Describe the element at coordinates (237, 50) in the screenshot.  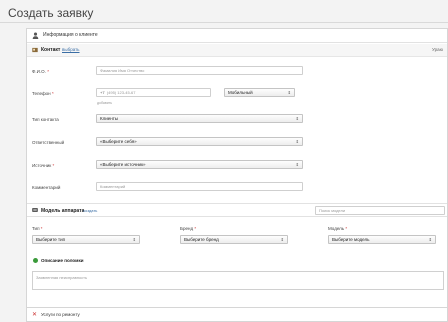
I see `contact-bar: Контакт выбрать Ураю` at that location.